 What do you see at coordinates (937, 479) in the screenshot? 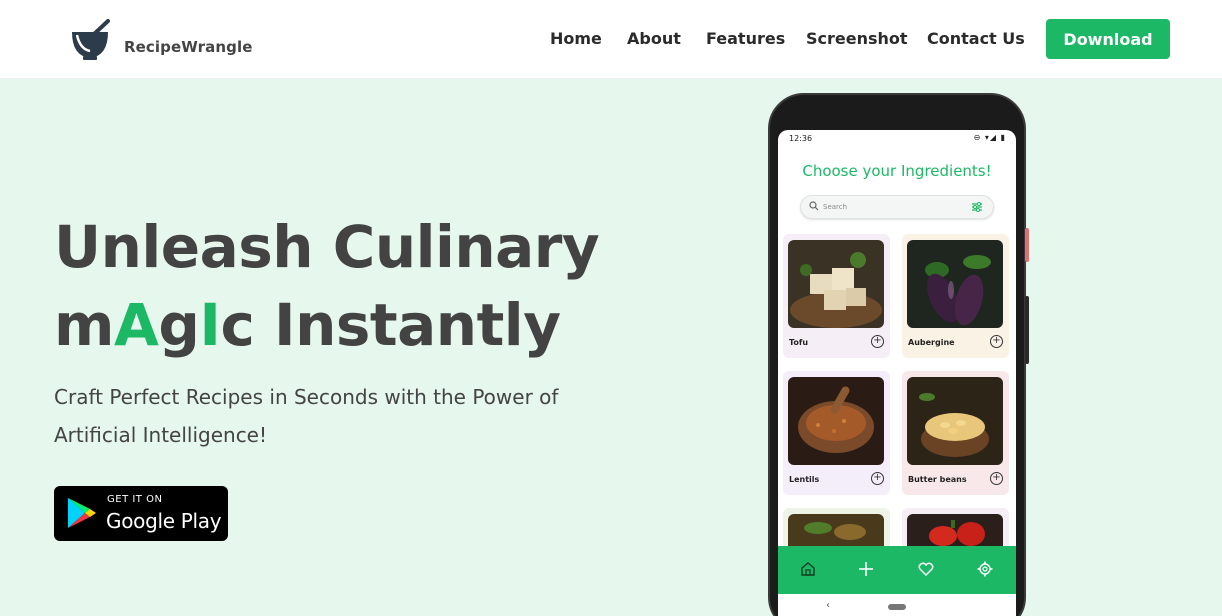
I see `ingredient-name: Butter beans` at bounding box center [937, 479].